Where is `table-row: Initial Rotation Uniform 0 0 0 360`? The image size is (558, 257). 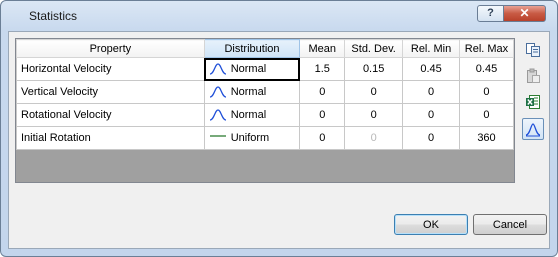
table-row: Initial Rotation Uniform 0 0 0 360 is located at coordinates (265, 138).